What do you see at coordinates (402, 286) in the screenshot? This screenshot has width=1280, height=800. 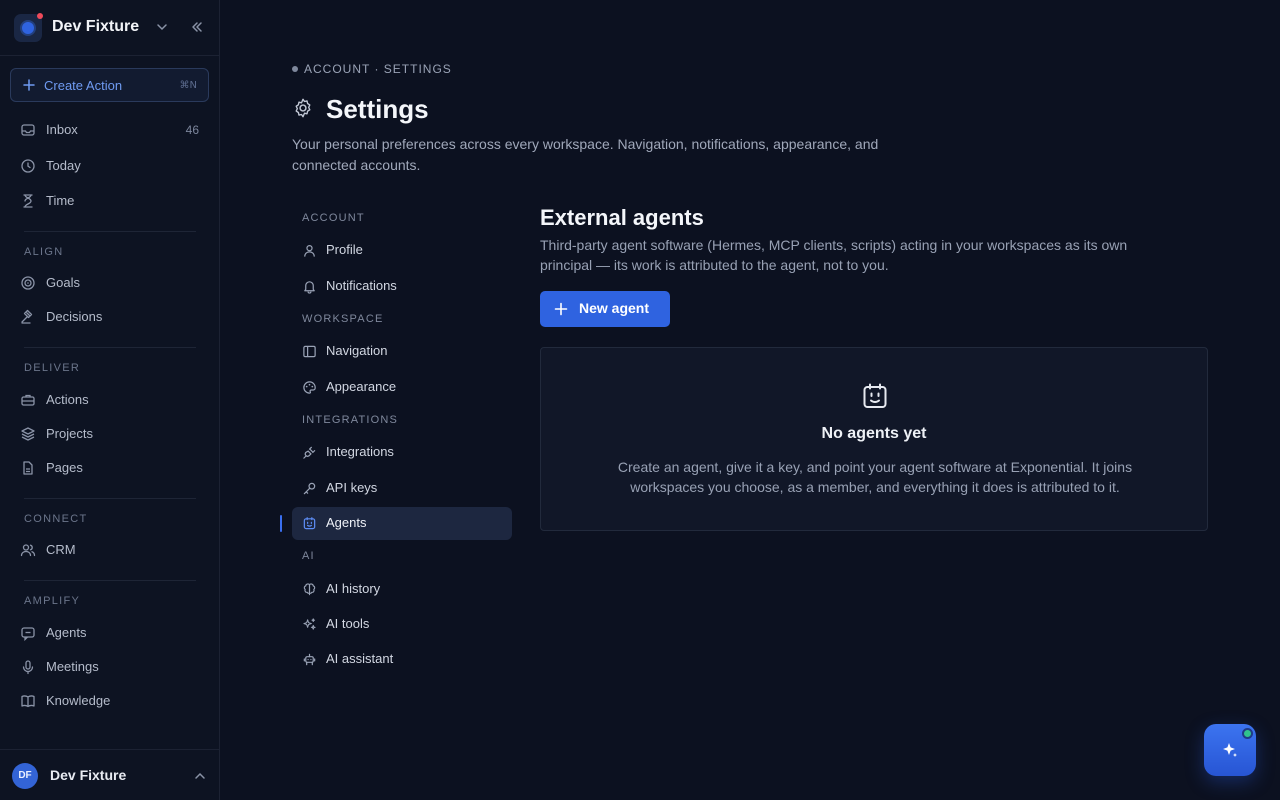 I see `settings-item-notifications: Notifications` at bounding box center [402, 286].